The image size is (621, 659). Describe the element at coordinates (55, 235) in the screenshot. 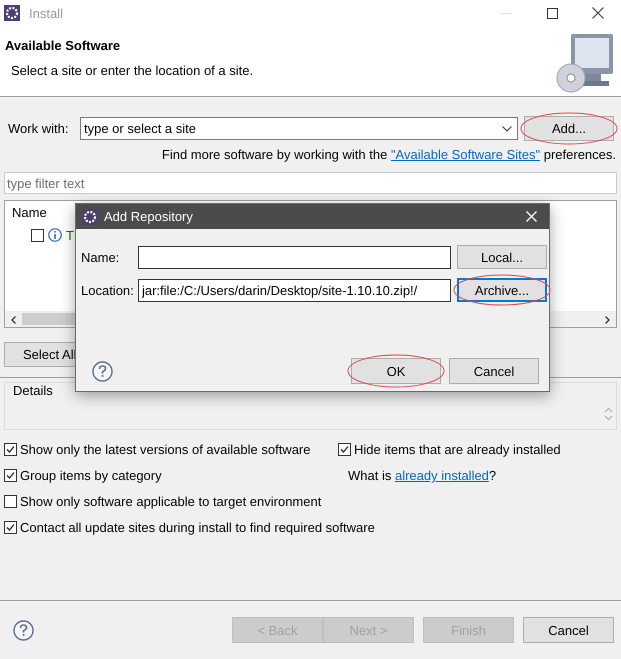

I see `info-icon` at that location.